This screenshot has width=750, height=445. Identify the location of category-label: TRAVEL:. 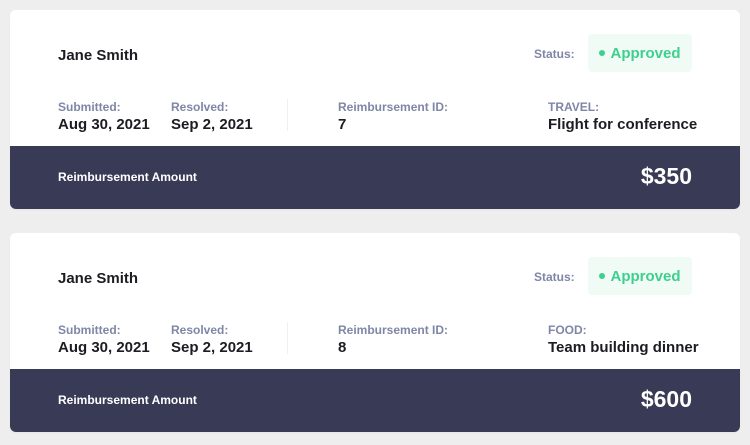
(574, 107).